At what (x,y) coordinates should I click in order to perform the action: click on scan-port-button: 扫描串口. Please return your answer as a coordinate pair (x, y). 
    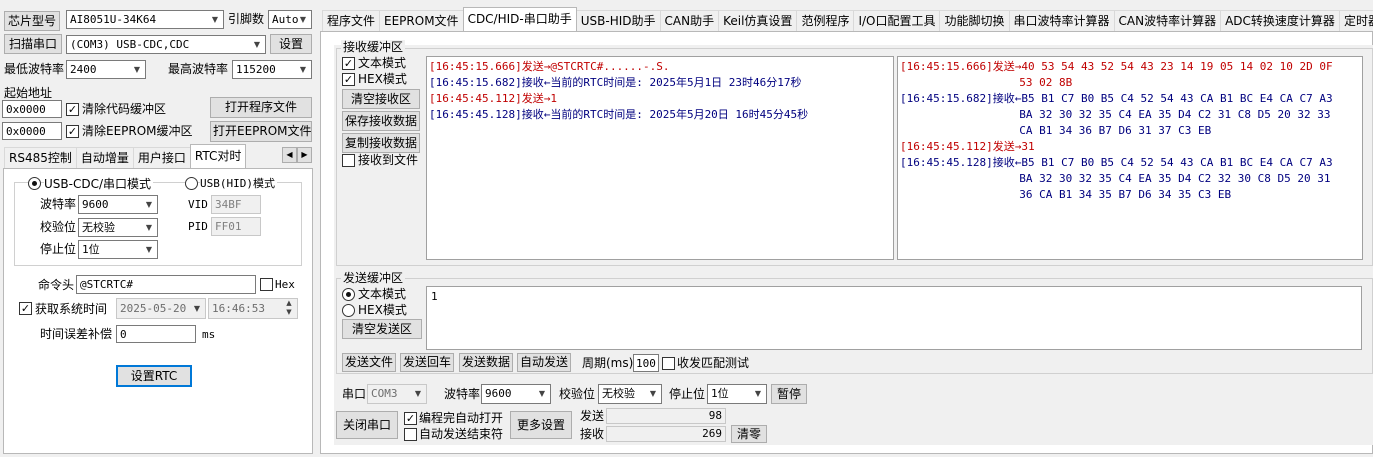
    Looking at the image, I should click on (33, 44).